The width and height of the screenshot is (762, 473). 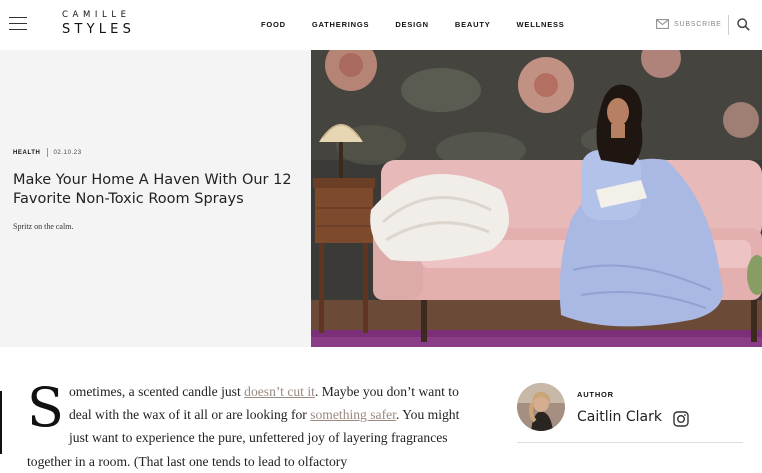 What do you see at coordinates (67, 152) in the screenshot?
I see `post-date: 02.10.23` at bounding box center [67, 152].